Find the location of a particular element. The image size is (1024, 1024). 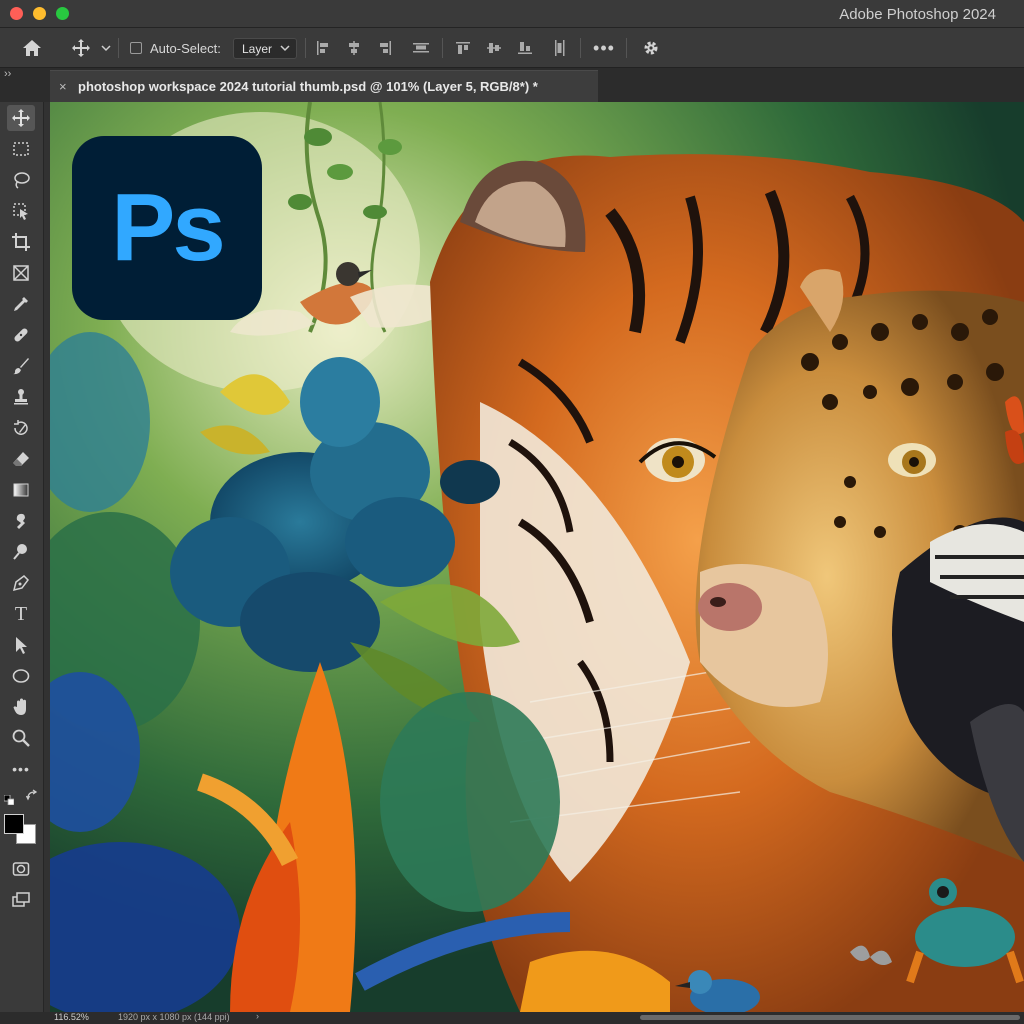

hand-icon is located at coordinates (19, 706).